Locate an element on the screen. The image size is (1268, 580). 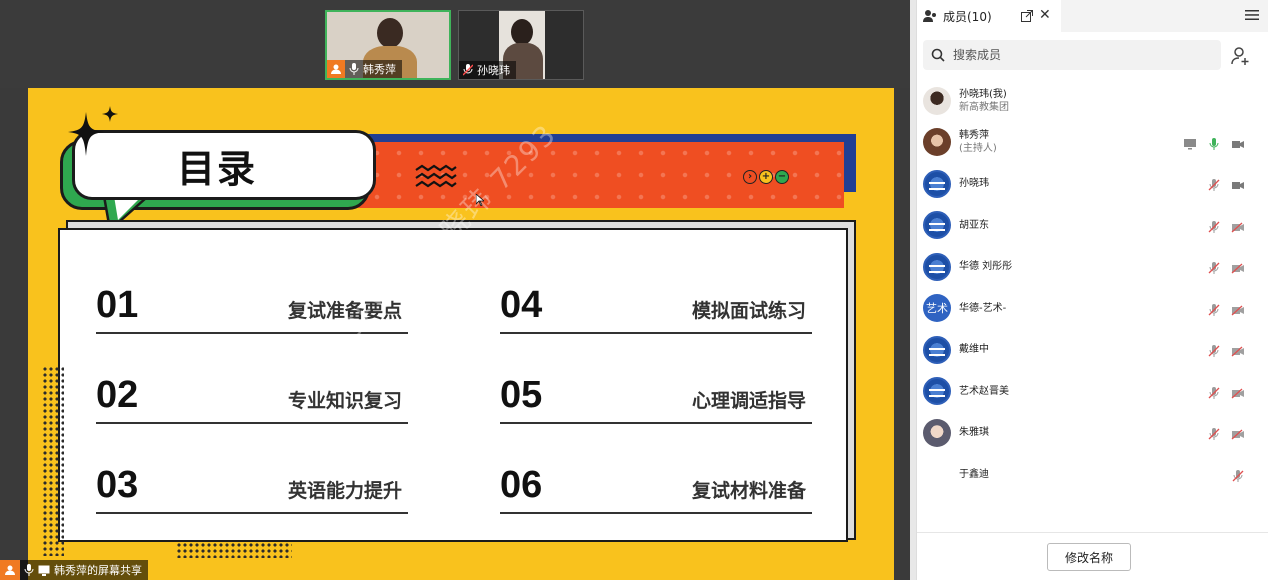
toc-item: 05 心理调适指导 is located at coordinates (656, 379).